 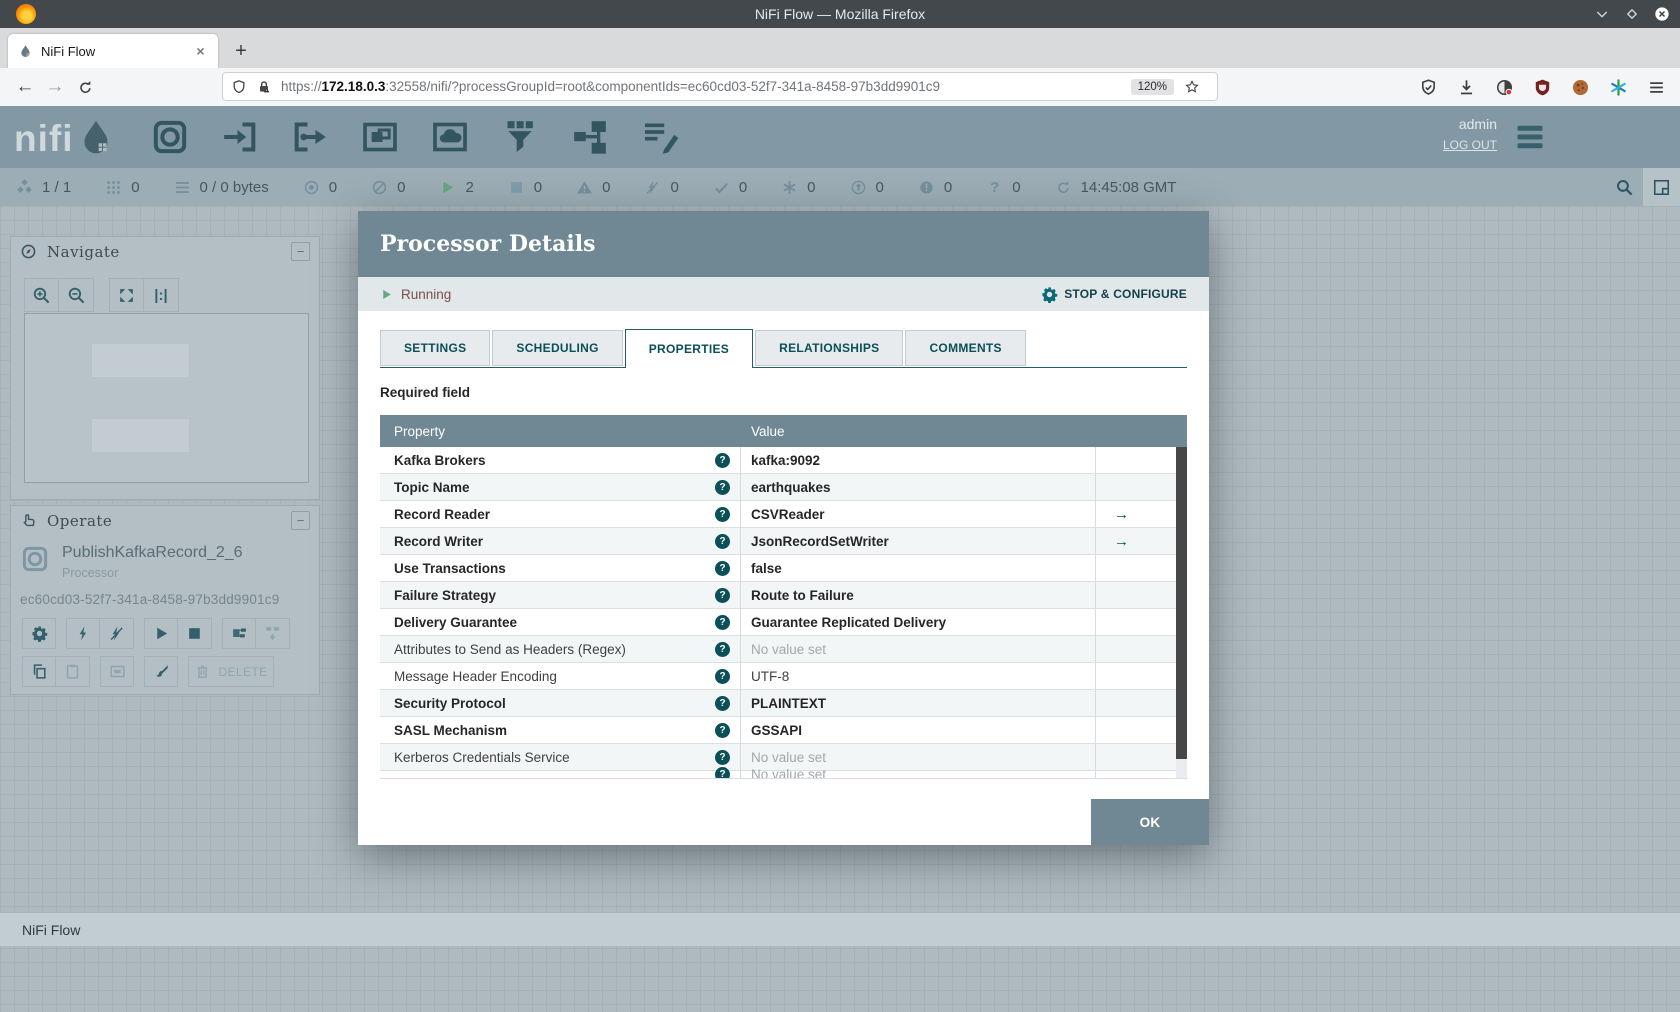 What do you see at coordinates (1662, 14) in the screenshot?
I see `window-close-button` at bounding box center [1662, 14].